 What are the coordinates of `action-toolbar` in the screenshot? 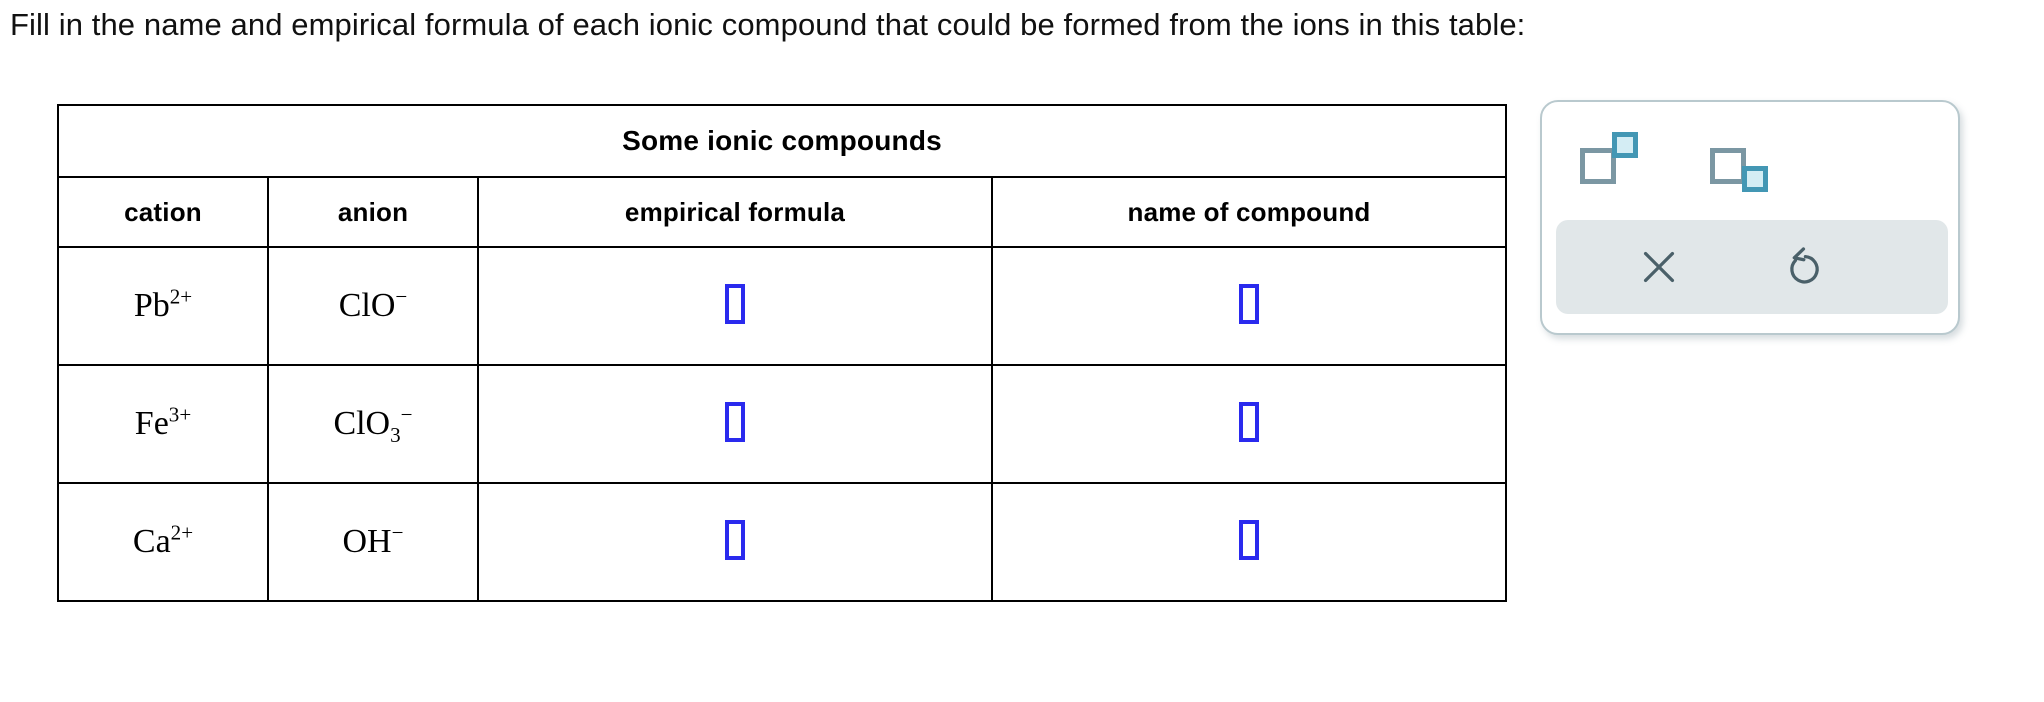 It's located at (1752, 267).